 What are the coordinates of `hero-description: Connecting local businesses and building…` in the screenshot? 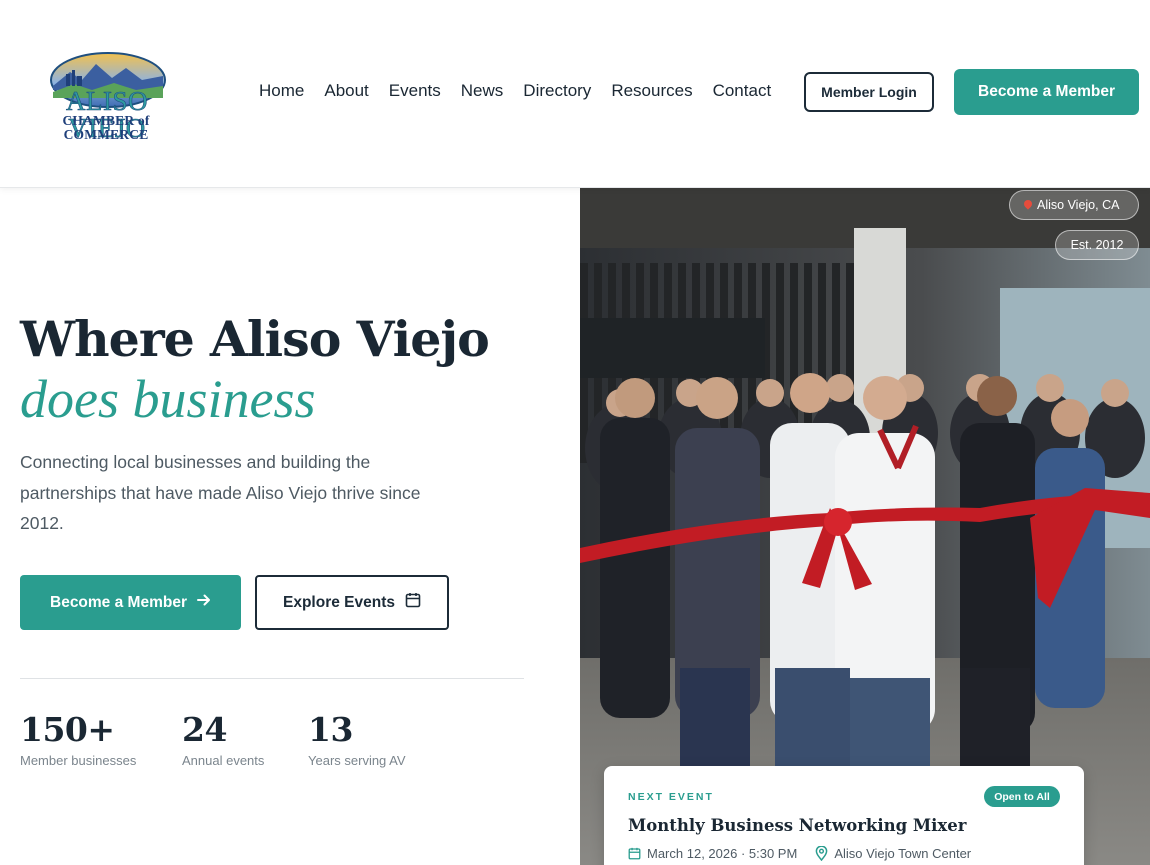 It's located at (220, 492).